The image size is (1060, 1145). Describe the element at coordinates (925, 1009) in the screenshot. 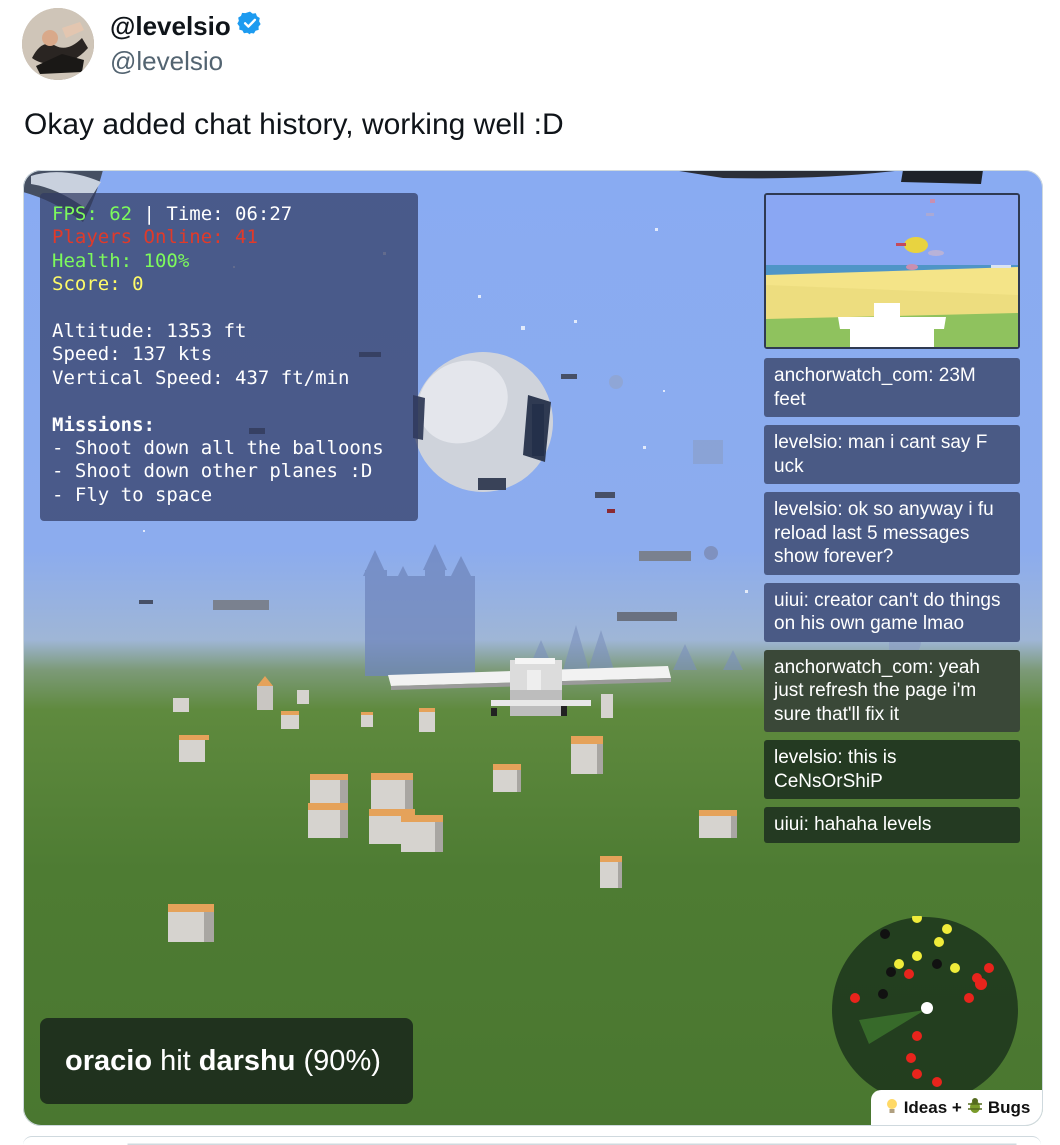

I see `radar-icon` at that location.